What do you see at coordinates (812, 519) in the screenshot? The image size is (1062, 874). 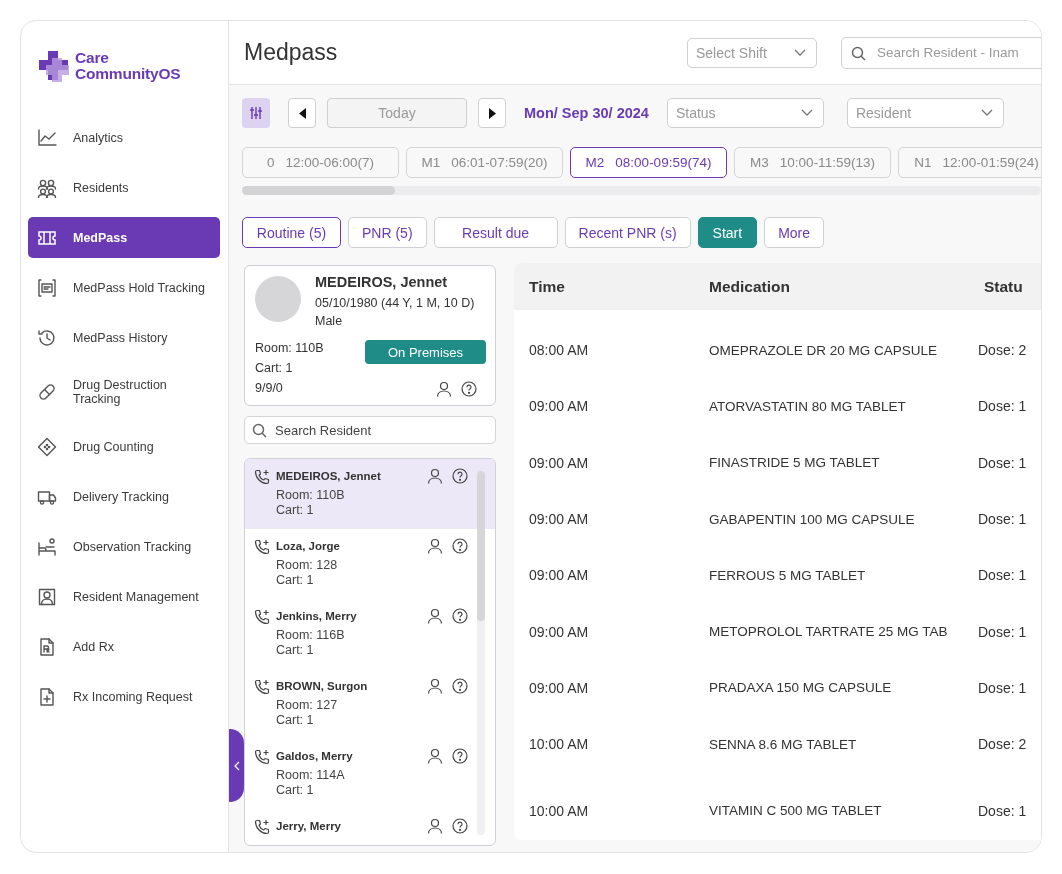 I see `medication-cell-text: GABAPENTIN 100 MG CAPSULE` at bounding box center [812, 519].